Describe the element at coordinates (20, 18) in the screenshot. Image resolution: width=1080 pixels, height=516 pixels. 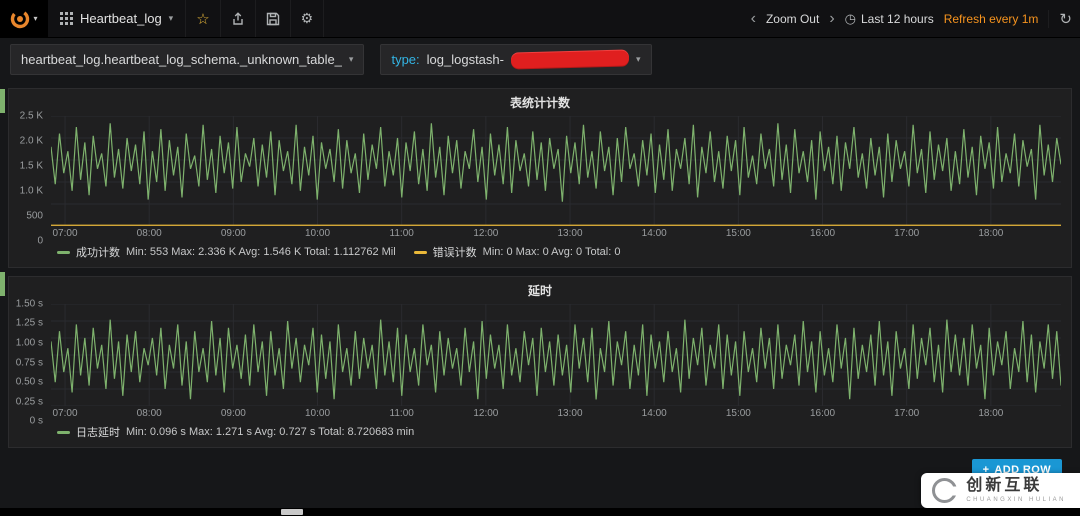
I see `grafana-flame-icon` at that location.